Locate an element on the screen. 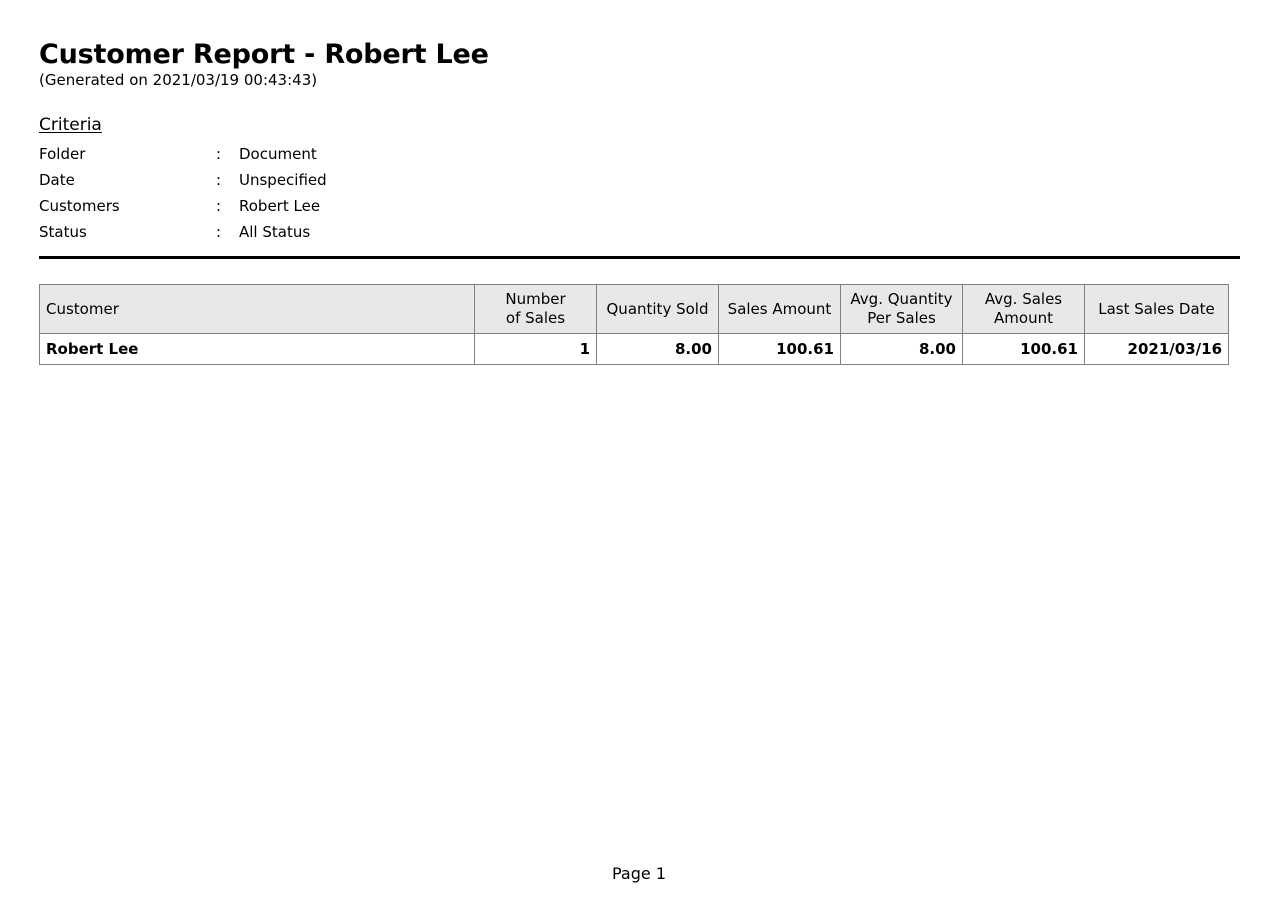 This screenshot has width=1278, height=904. criteria-row-status: Status : All Status is located at coordinates (183, 232).